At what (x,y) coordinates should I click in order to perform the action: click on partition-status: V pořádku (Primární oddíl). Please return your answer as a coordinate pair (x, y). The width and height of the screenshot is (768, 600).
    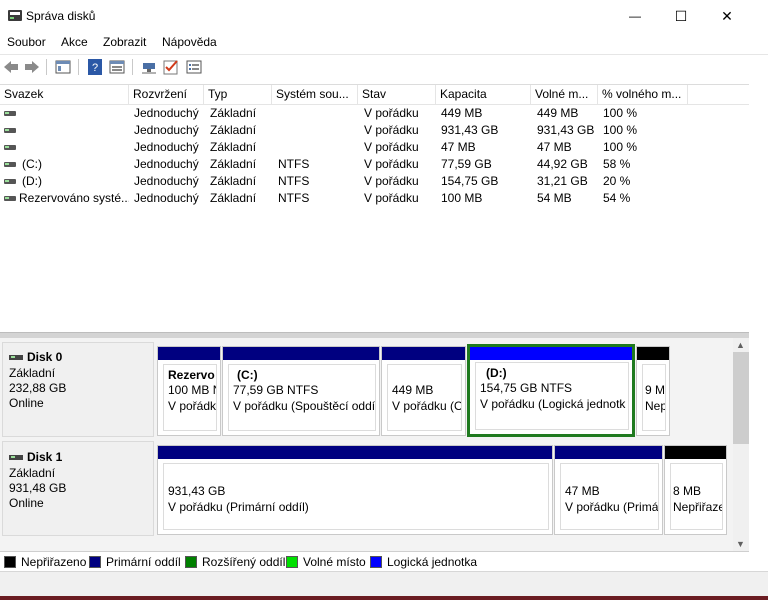
    Looking at the image, I should click on (238, 507).